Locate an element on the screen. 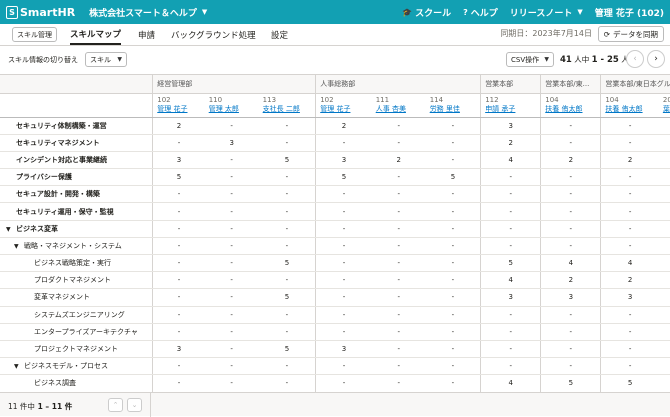  pager-total: 41 is located at coordinates (566, 60).